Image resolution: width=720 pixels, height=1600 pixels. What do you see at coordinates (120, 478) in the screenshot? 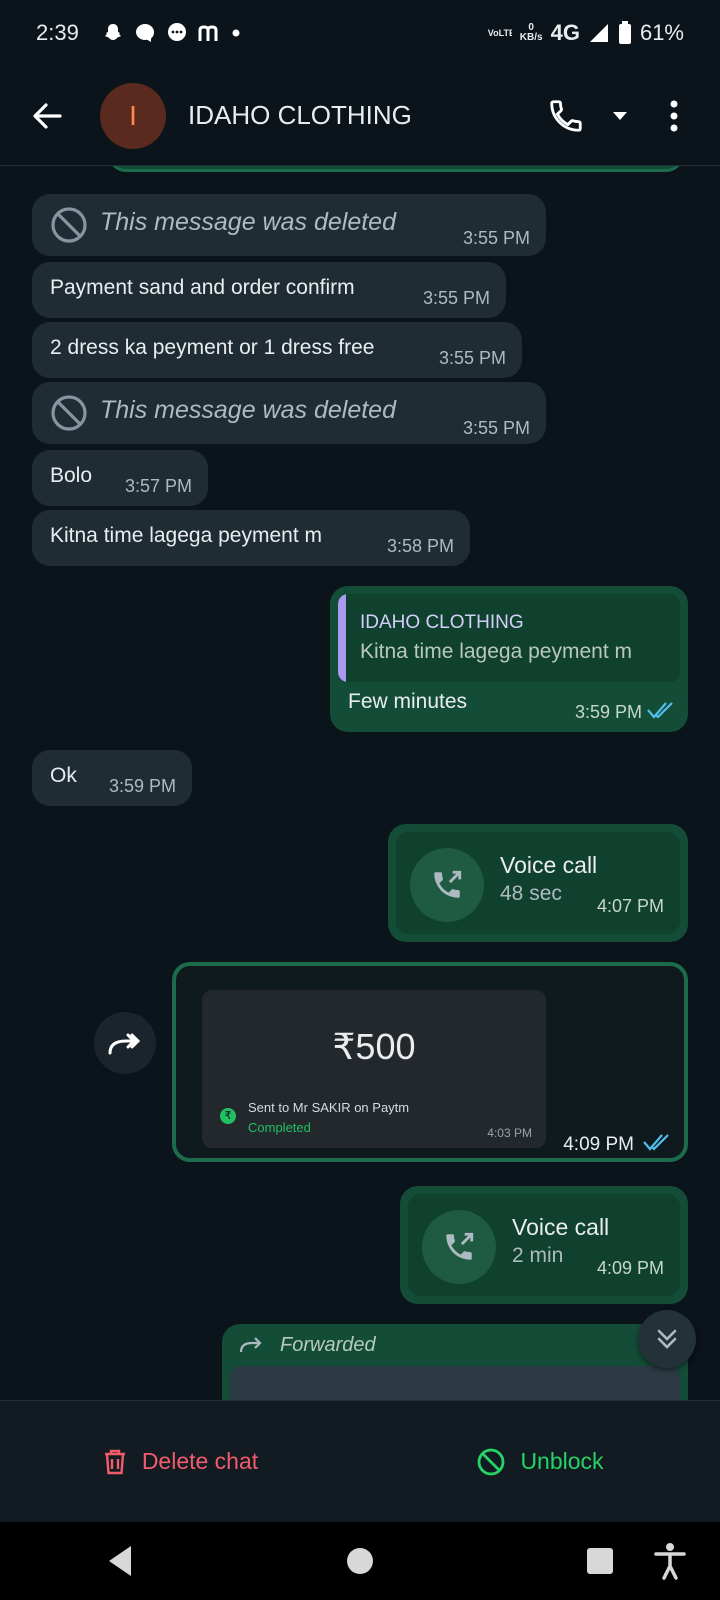
I see `message-incoming: Bolo 3:57 PM` at bounding box center [120, 478].